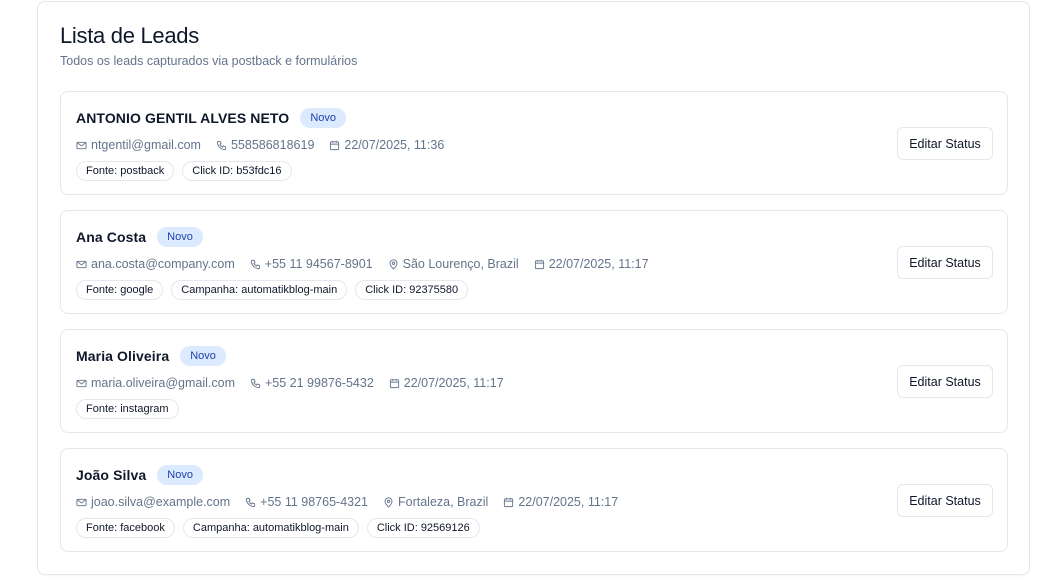  I want to click on lead-email: joao.silva@example.com, so click(153, 502).